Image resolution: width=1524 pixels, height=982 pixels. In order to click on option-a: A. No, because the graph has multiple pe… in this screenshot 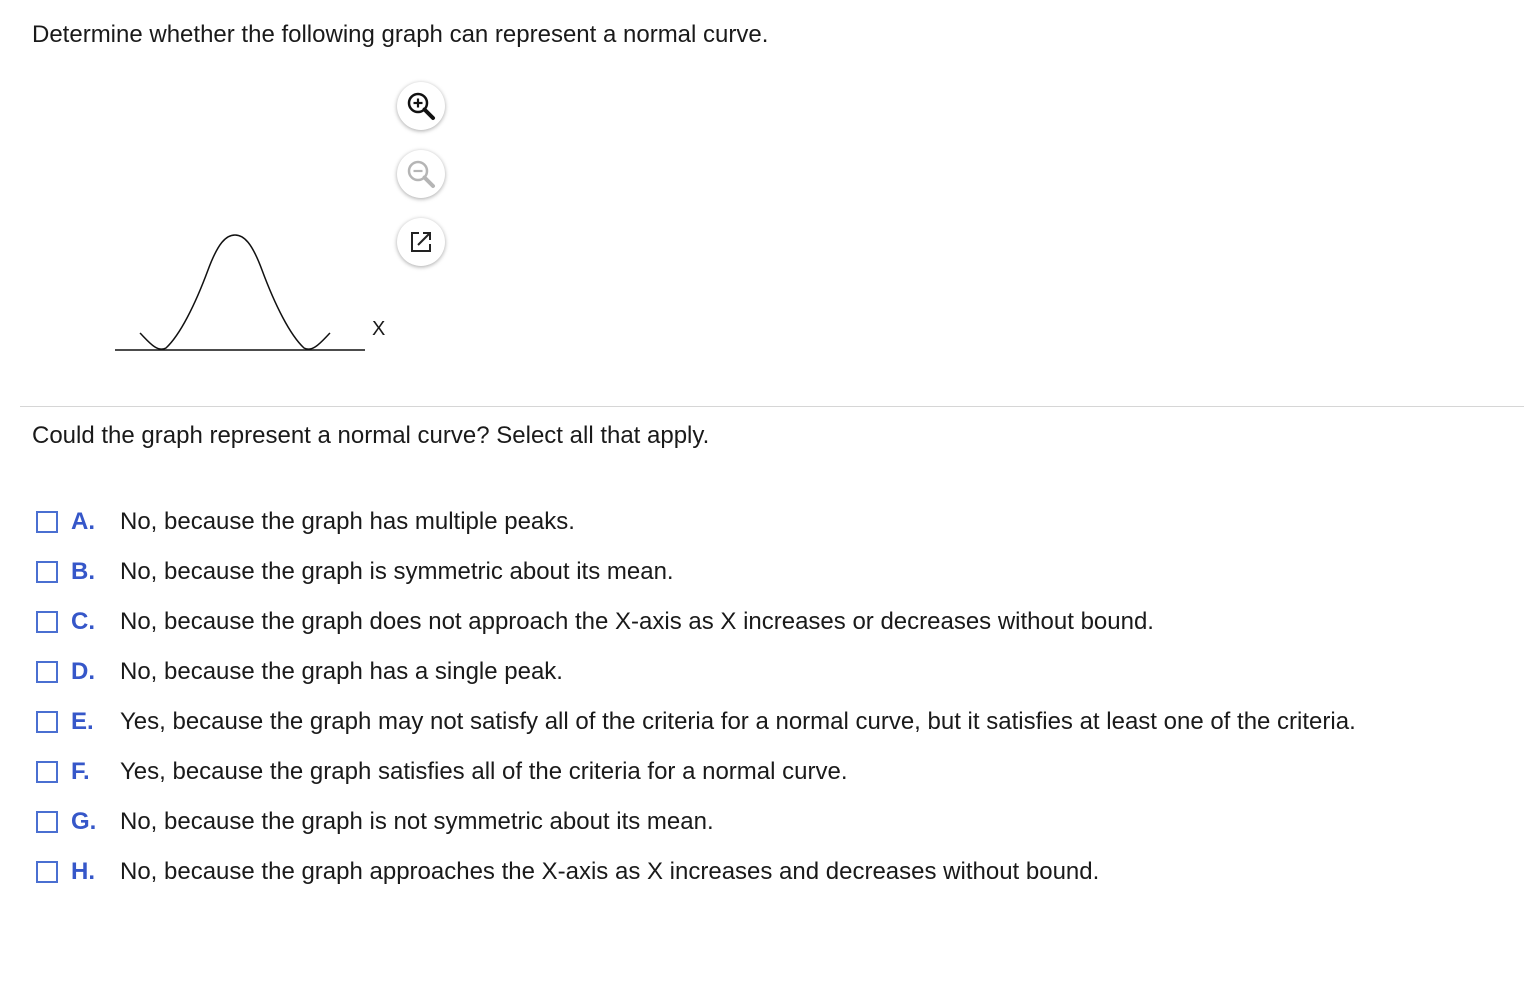, I will do `click(696, 522)`.